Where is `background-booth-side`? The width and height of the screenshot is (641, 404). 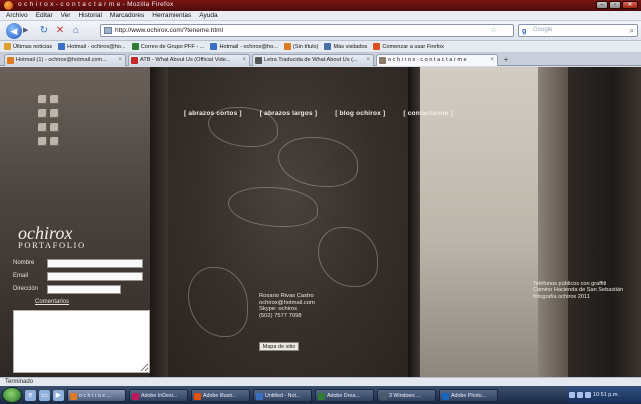 background-booth-side is located at coordinates (553, 222).